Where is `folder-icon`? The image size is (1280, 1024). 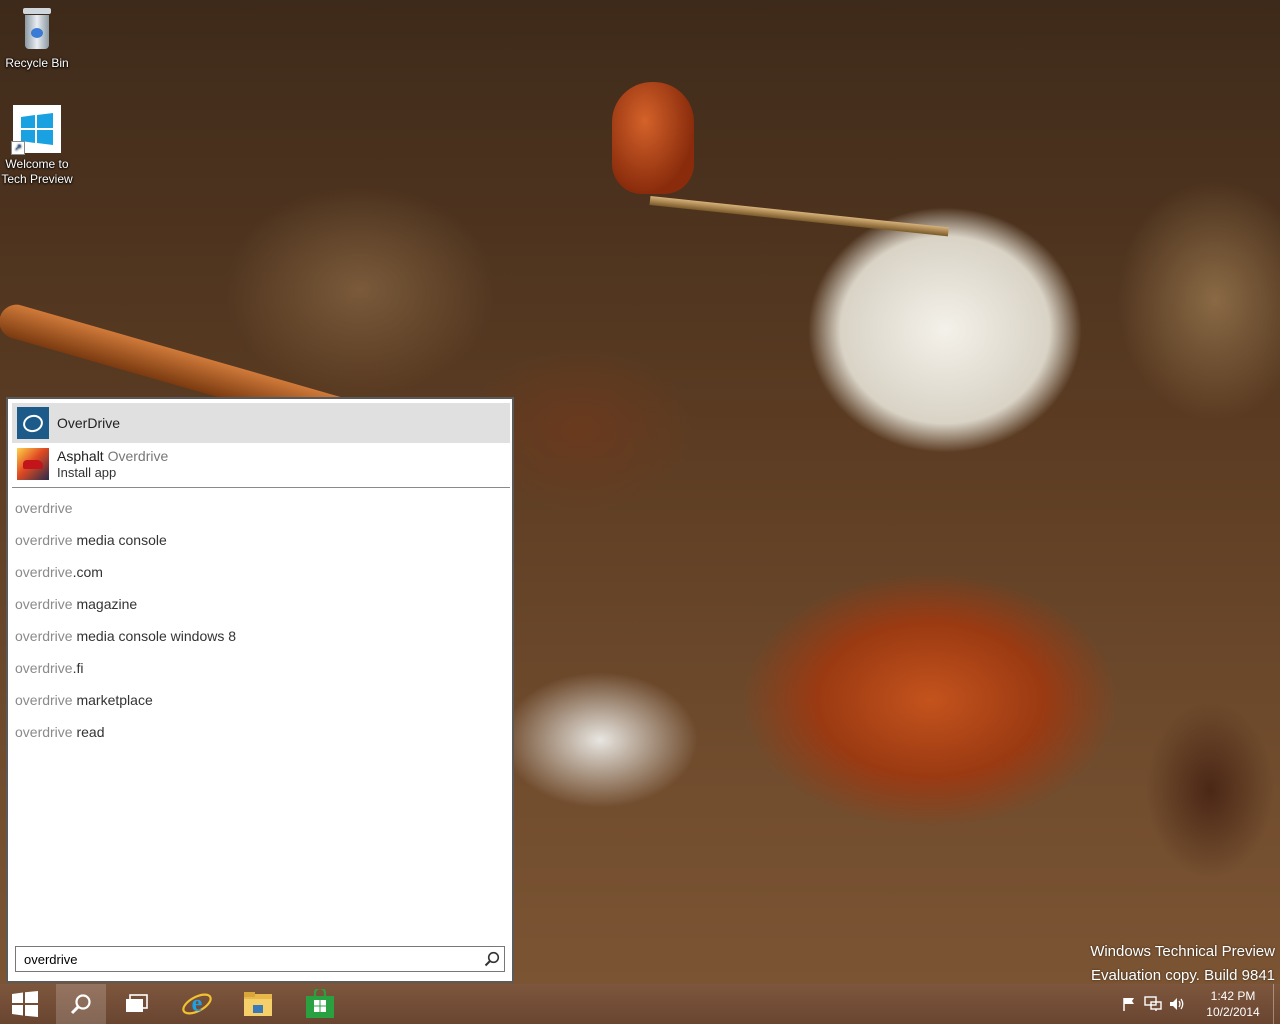 folder-icon is located at coordinates (258, 1004).